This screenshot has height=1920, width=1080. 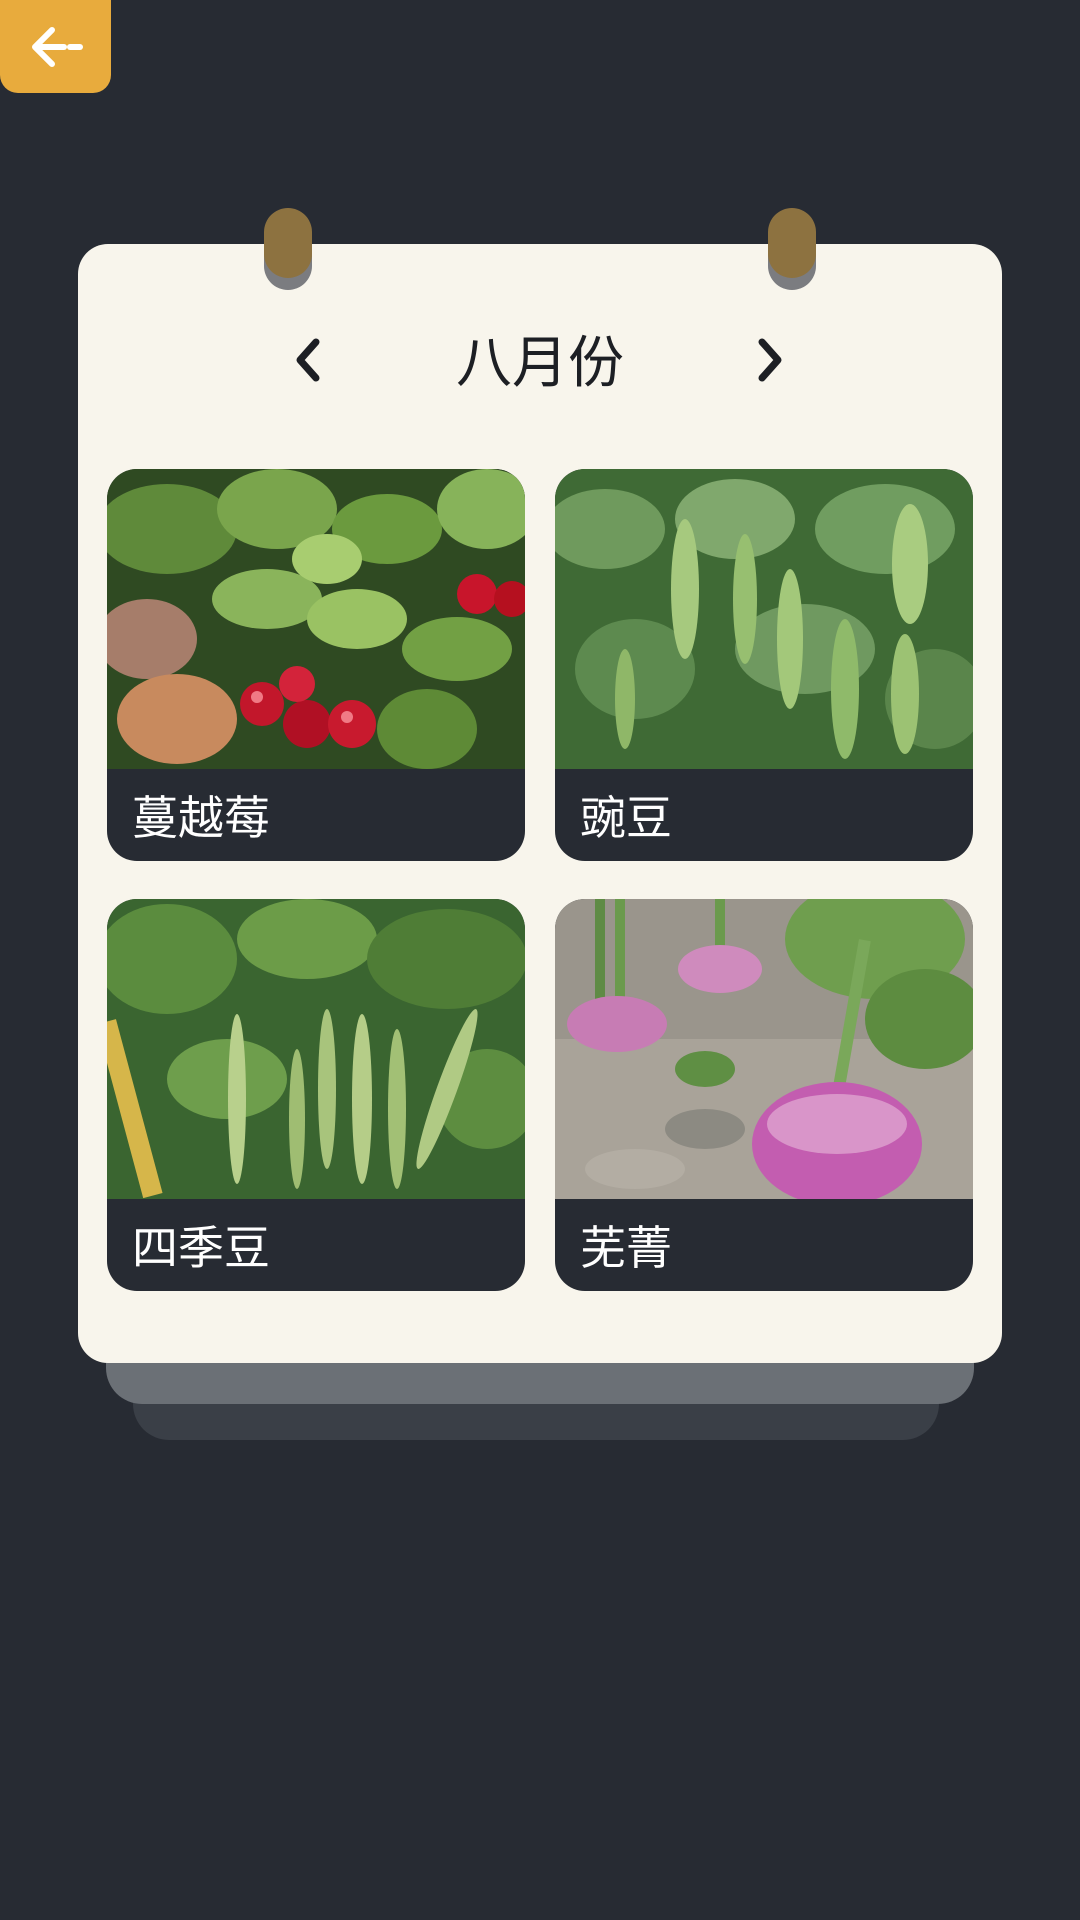 I want to click on produce-card-cranberry: 蔓越莓, so click(x=316, y=665).